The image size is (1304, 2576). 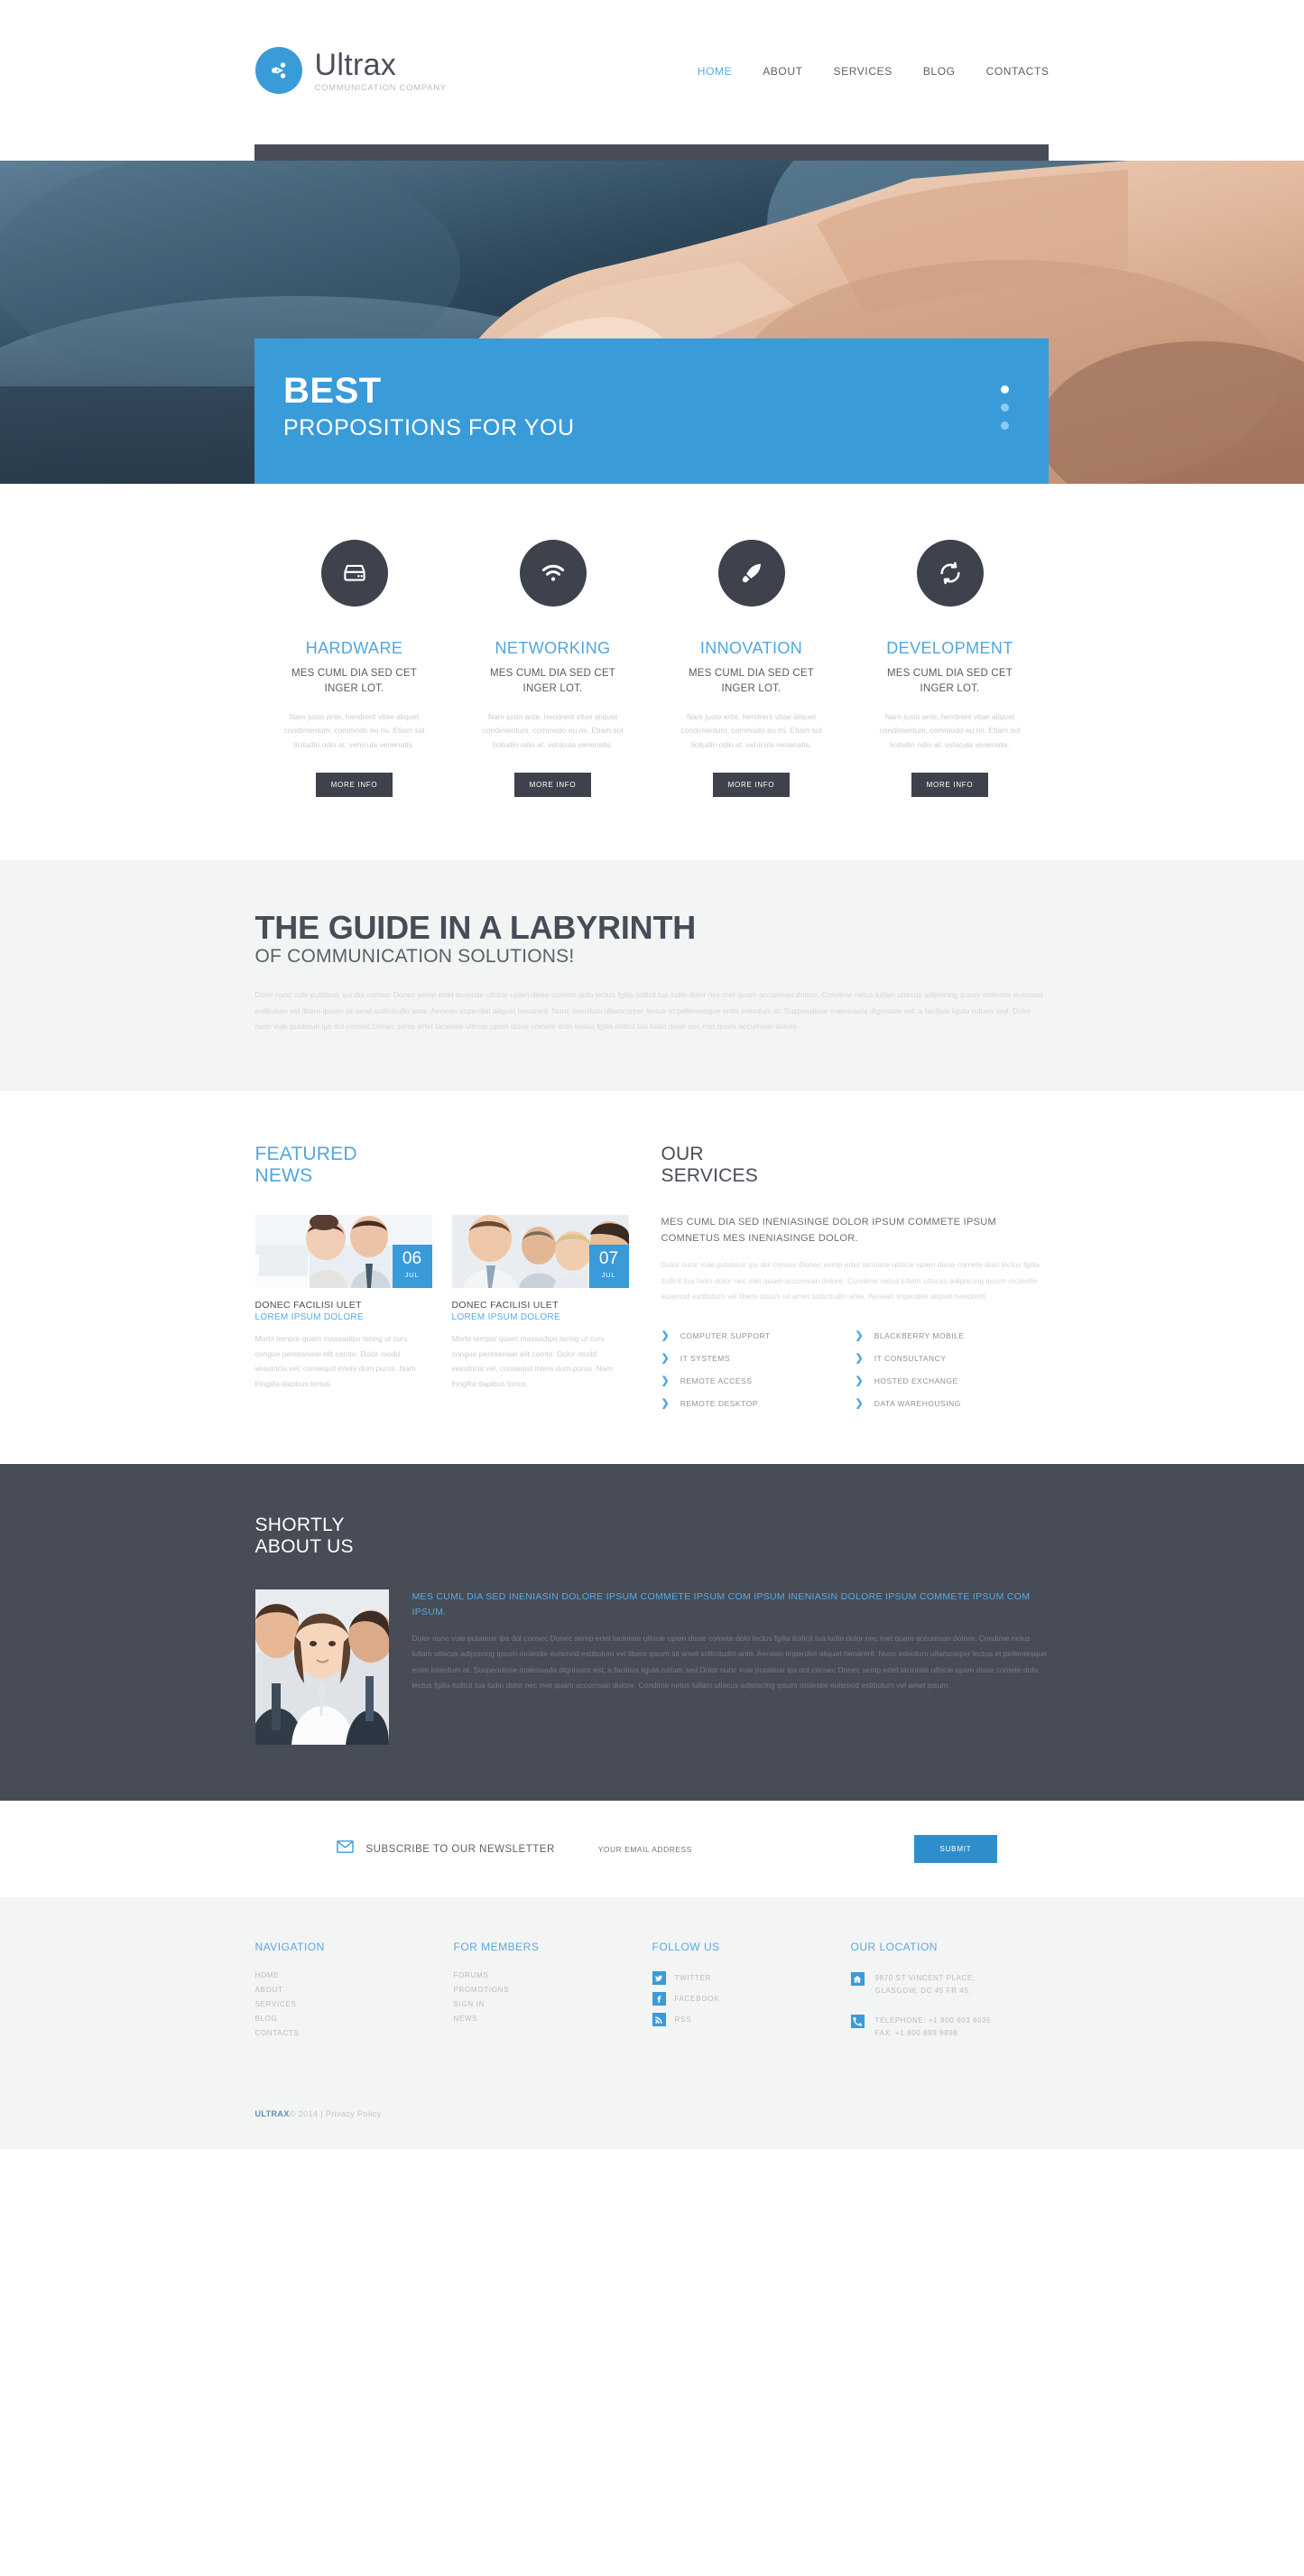 What do you see at coordinates (354, 2114) in the screenshot?
I see `privacy-policy-link: Privacy Policy` at bounding box center [354, 2114].